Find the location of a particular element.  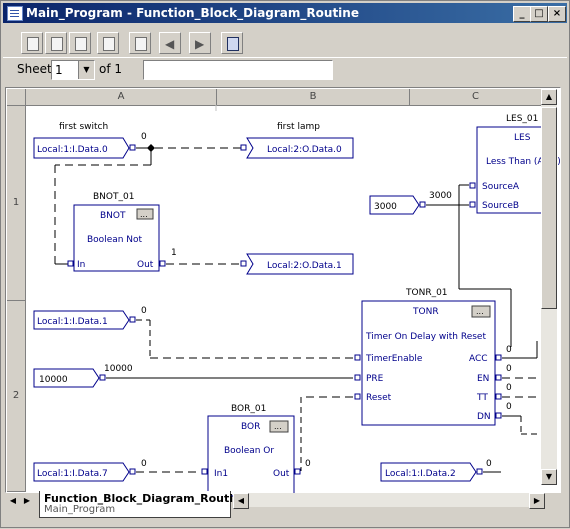

tab-next-icon: ▶ is located at coordinates (27, 501).